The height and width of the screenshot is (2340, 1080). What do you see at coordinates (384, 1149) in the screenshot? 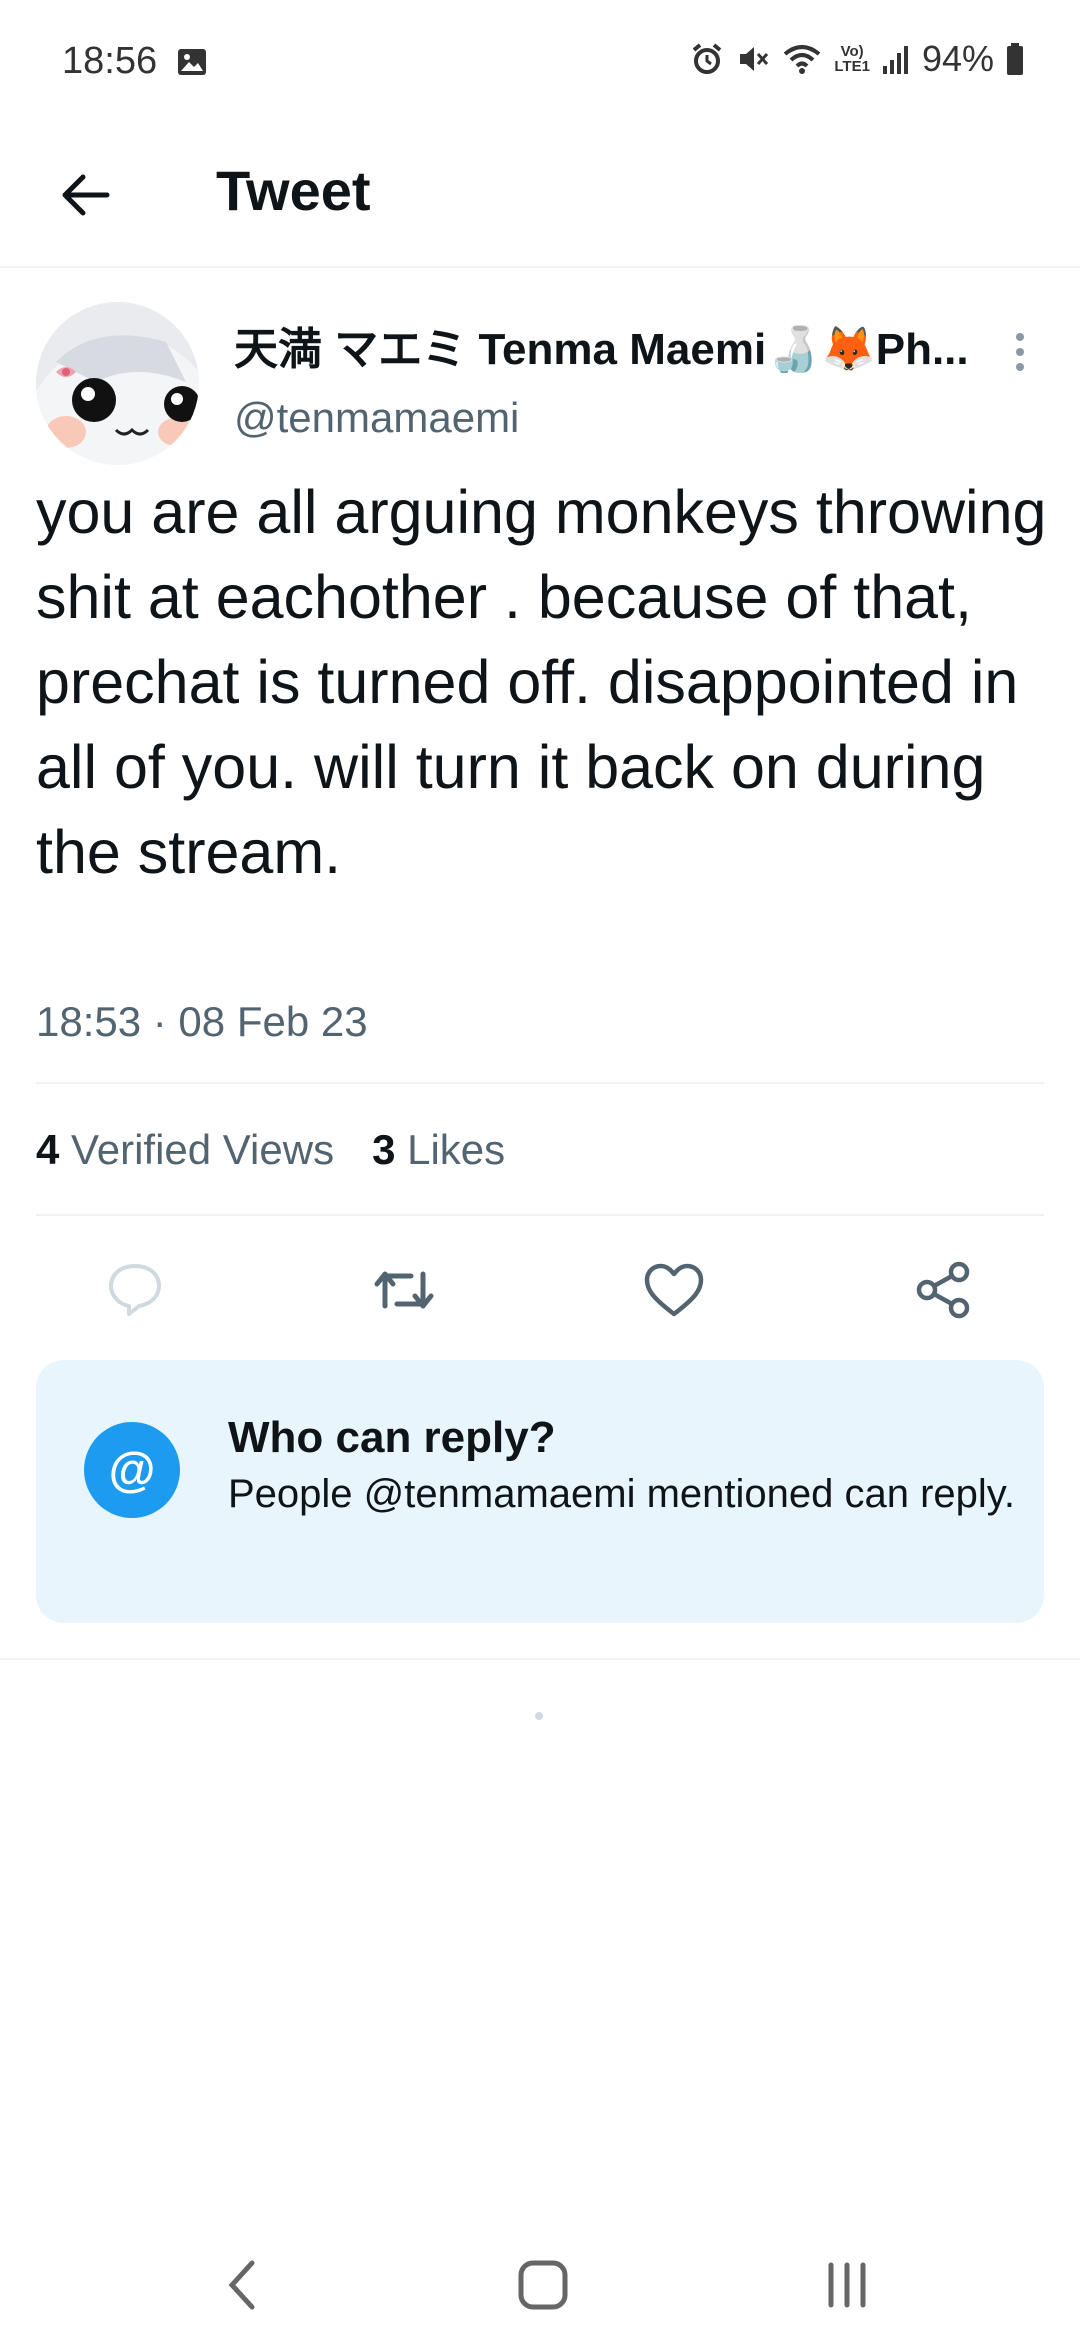
I see `likes-count: 3` at bounding box center [384, 1149].